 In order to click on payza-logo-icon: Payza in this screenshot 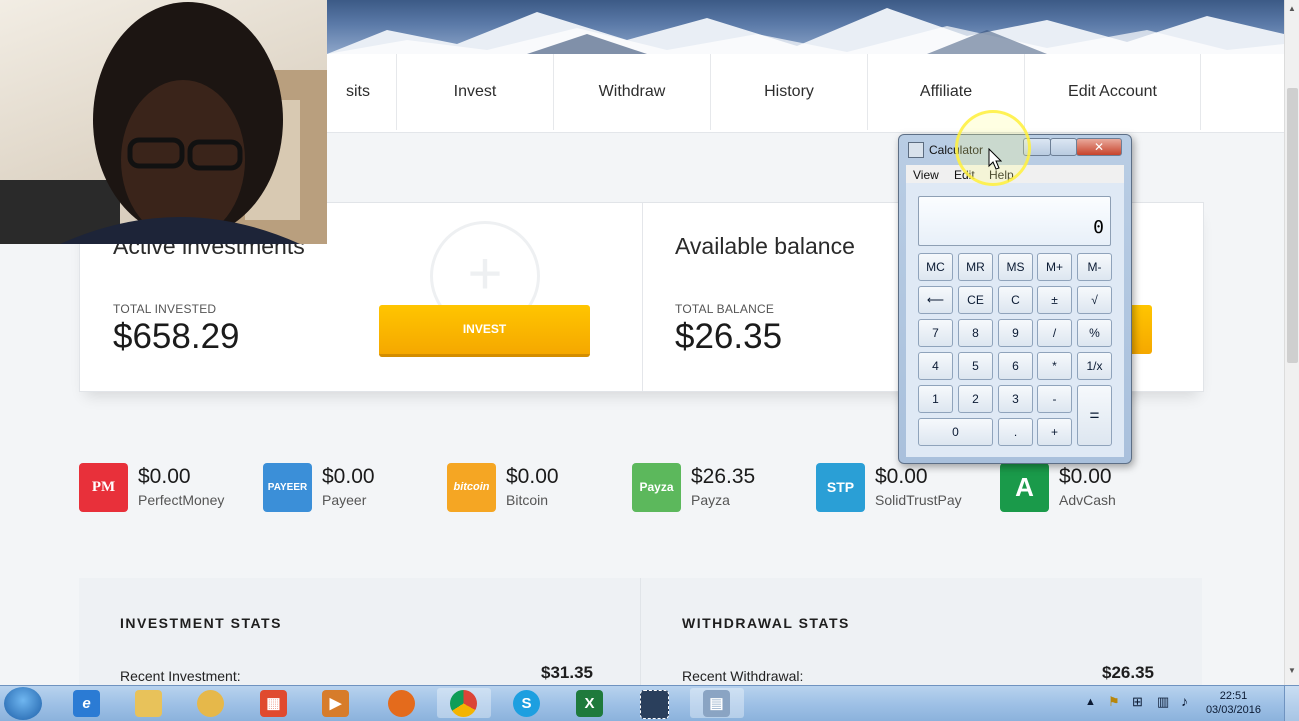, I will do `click(656, 487)`.